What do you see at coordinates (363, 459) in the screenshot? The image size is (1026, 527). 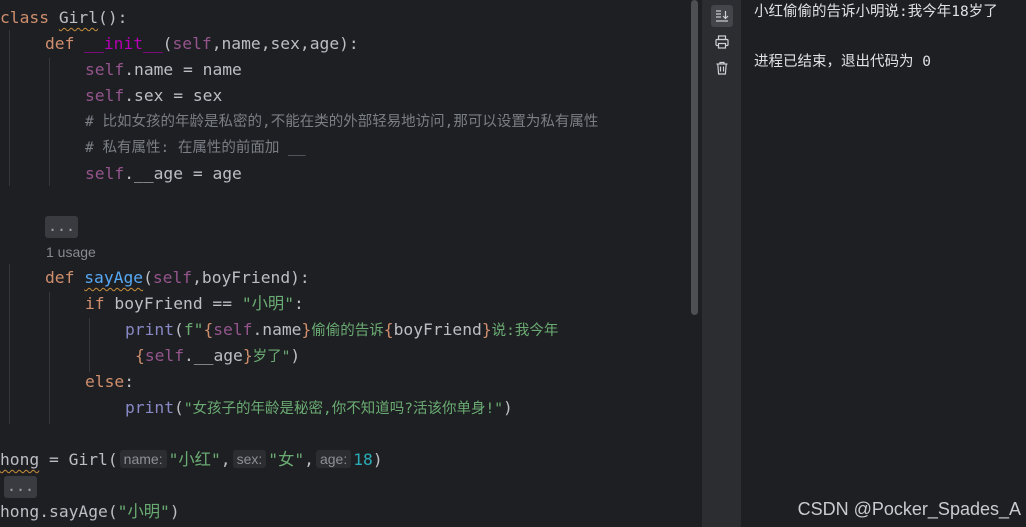 I see `number-literal: 18` at bounding box center [363, 459].